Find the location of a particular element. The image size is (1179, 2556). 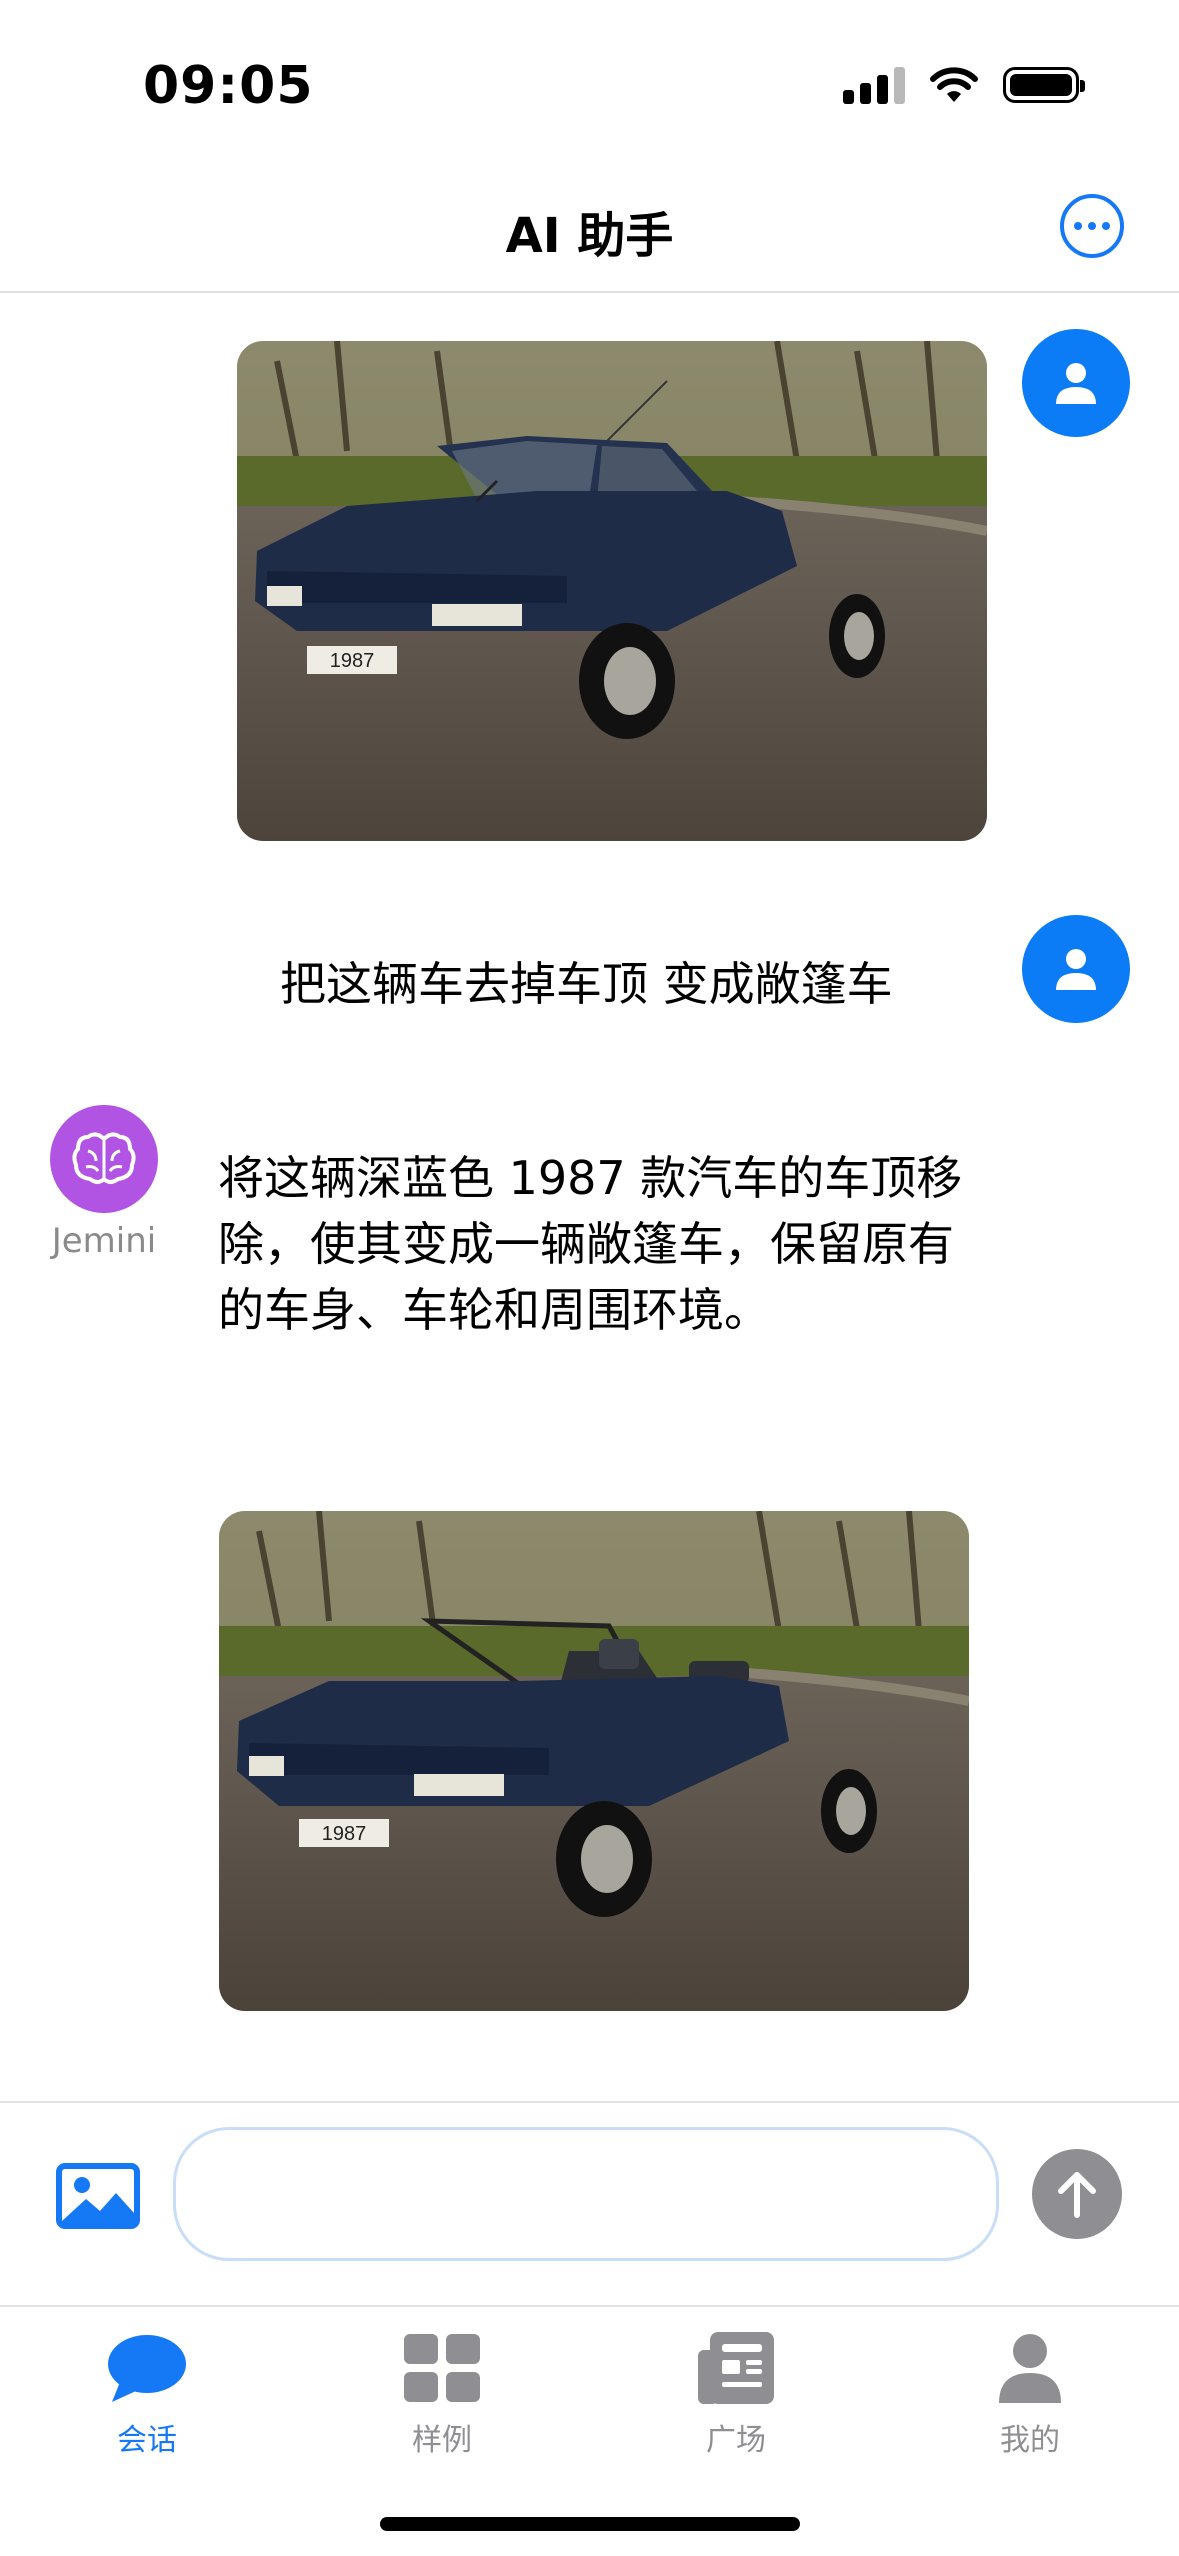

bot-avatar is located at coordinates (104, 1159).